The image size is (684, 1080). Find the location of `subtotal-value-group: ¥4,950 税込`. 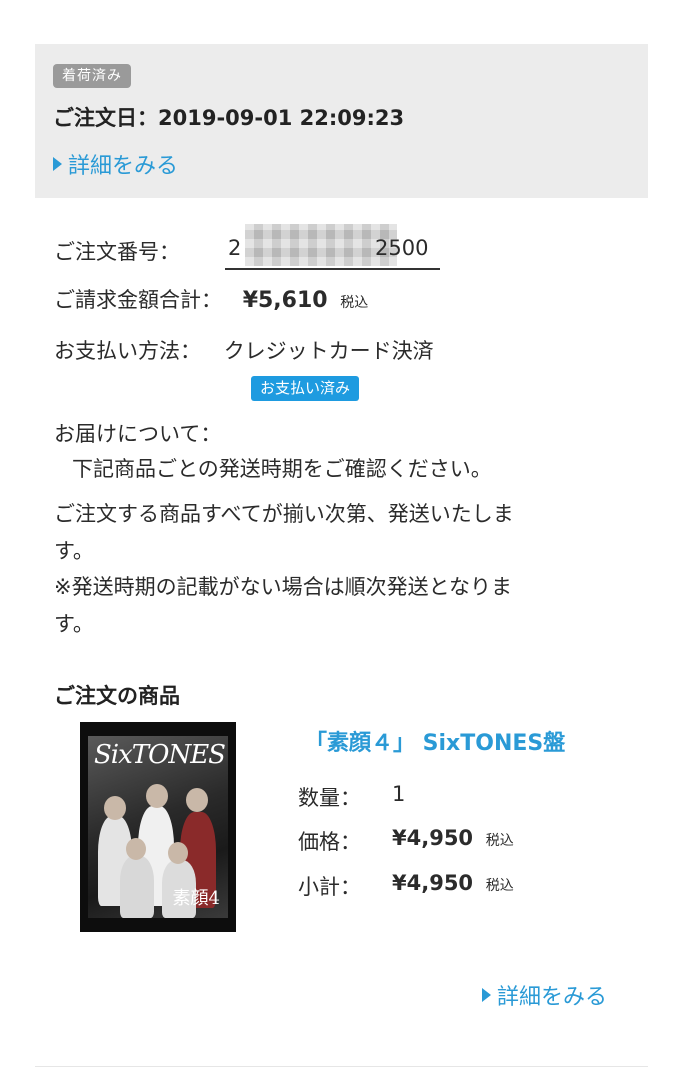

subtotal-value-group: ¥4,950 税込 is located at coordinates (453, 883).